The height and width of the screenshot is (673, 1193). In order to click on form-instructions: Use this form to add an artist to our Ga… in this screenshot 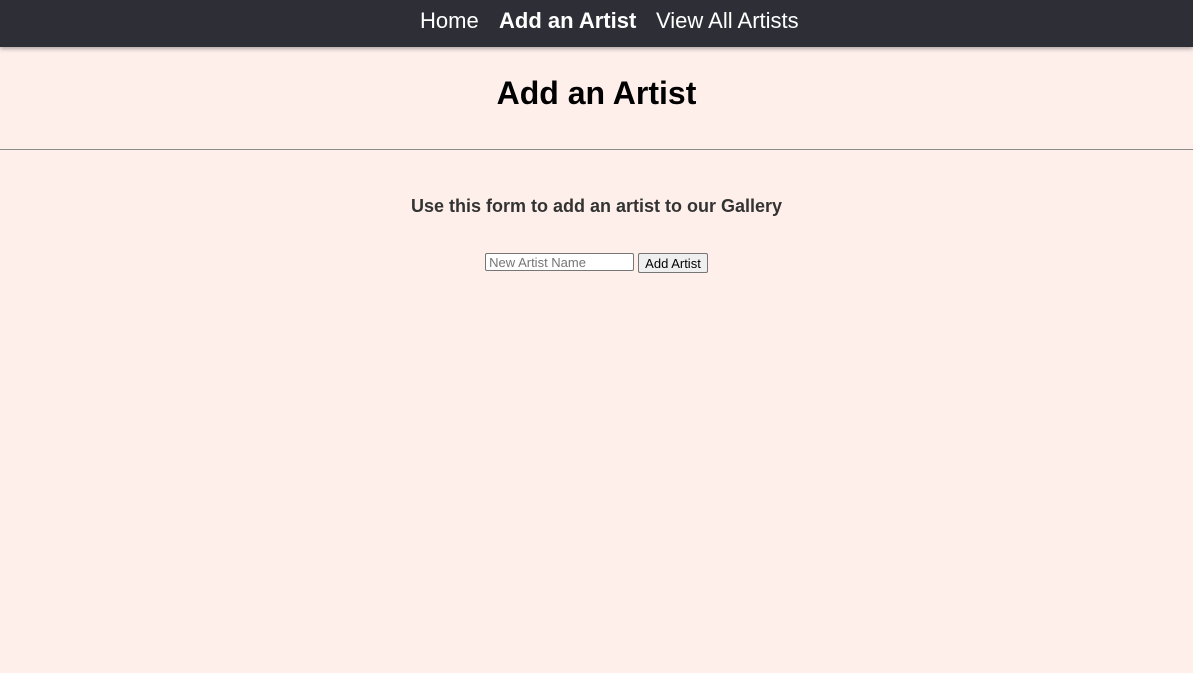, I will do `click(596, 206)`.